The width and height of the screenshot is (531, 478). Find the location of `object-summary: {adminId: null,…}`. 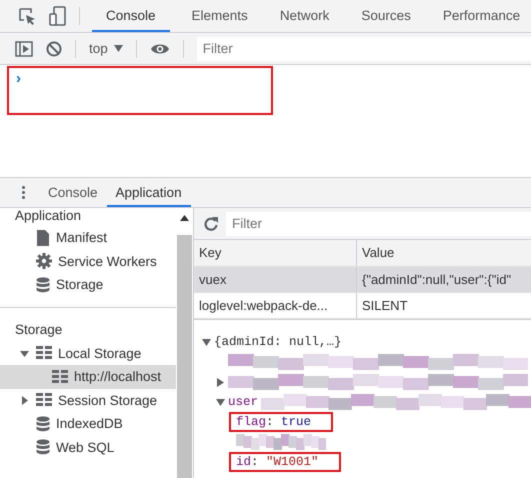

object-summary: {adminId: null,…} is located at coordinates (278, 342).